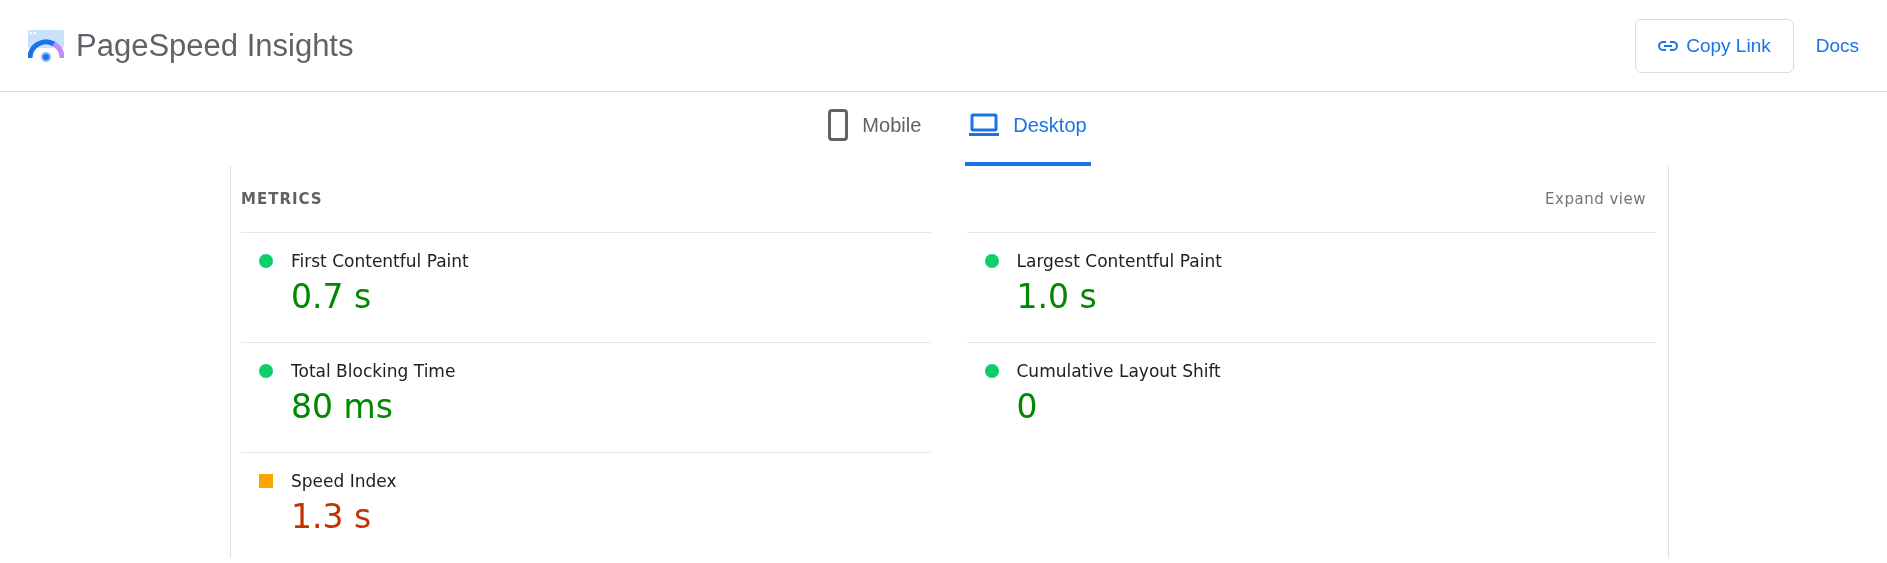 This screenshot has width=1887, height=563. What do you see at coordinates (1057, 296) in the screenshot?
I see `metric-value: 1.0 s` at bounding box center [1057, 296].